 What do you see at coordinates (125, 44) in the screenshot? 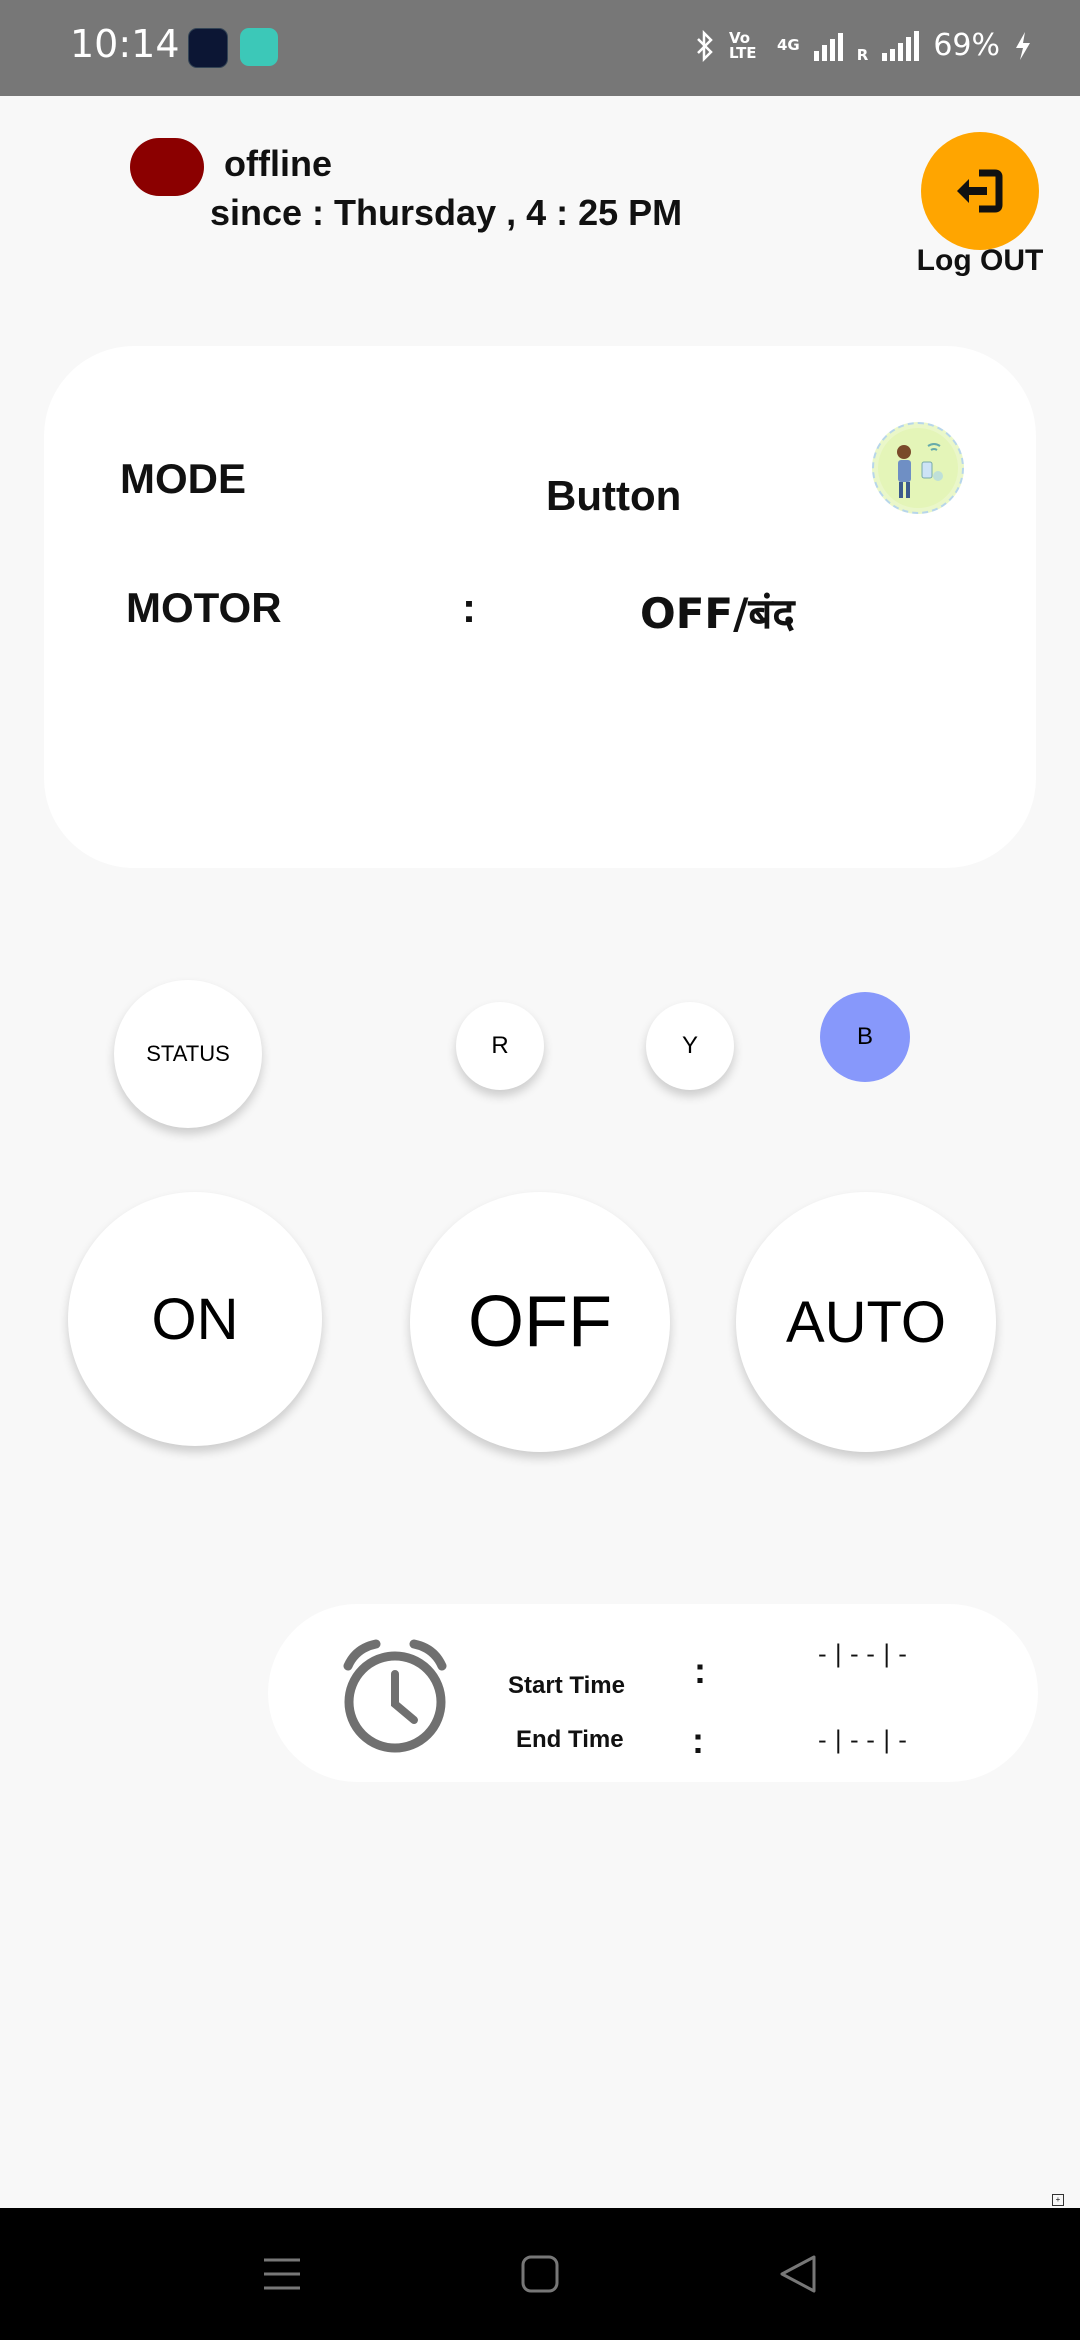
I see `clock-time: 10:14` at bounding box center [125, 44].